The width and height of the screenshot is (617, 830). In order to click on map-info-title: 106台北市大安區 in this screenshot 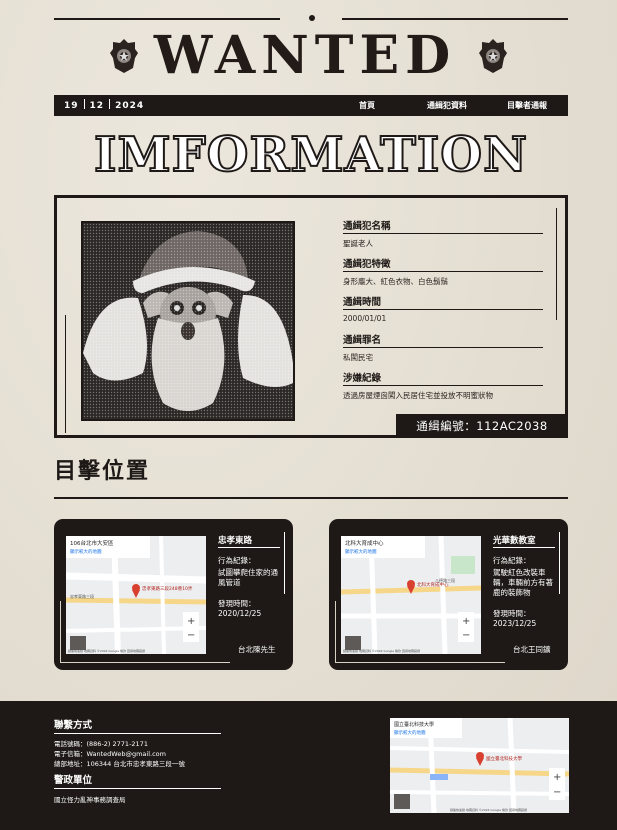, I will do `click(92, 543)`.